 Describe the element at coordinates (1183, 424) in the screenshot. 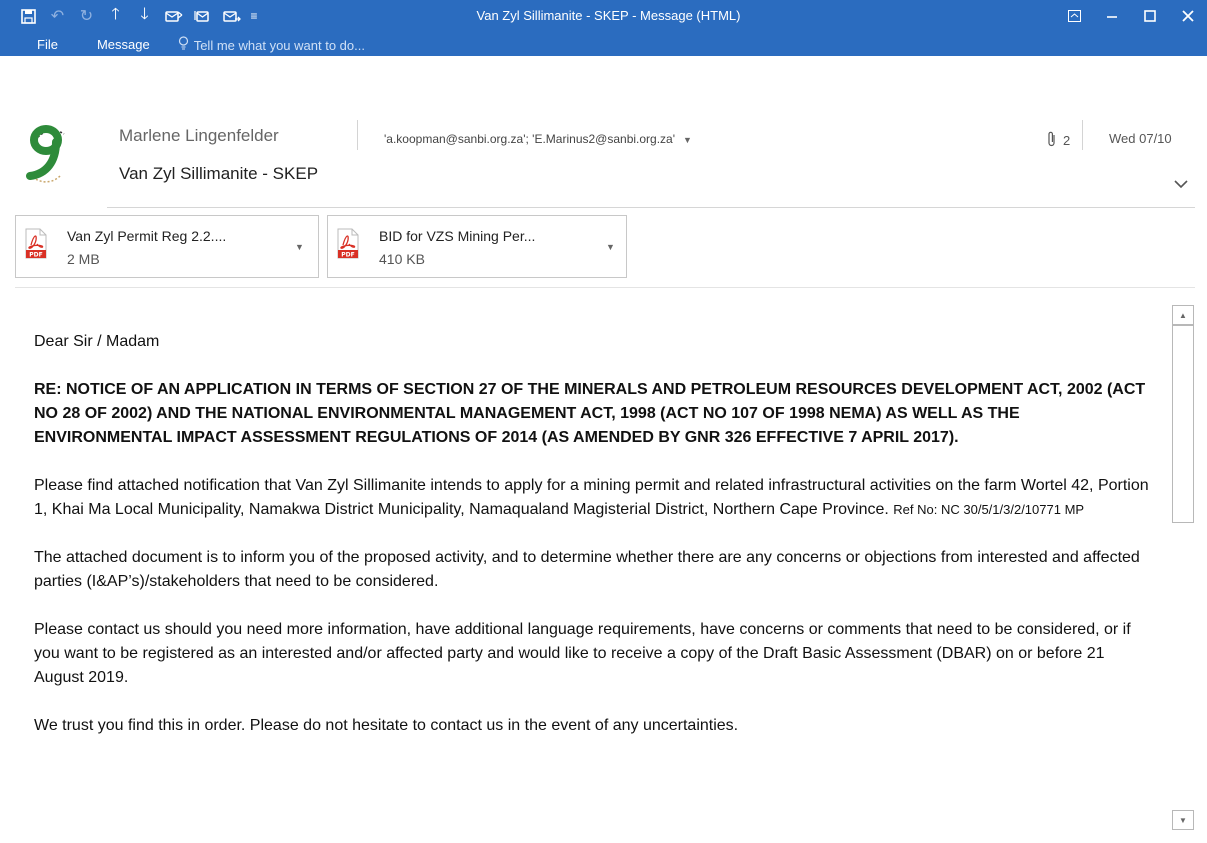

I see `scroll-thumb` at that location.